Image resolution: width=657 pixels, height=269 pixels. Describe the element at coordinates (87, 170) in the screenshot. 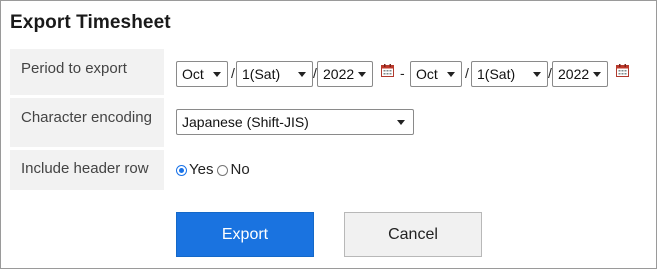

I see `header-row-label: Include header row` at that location.